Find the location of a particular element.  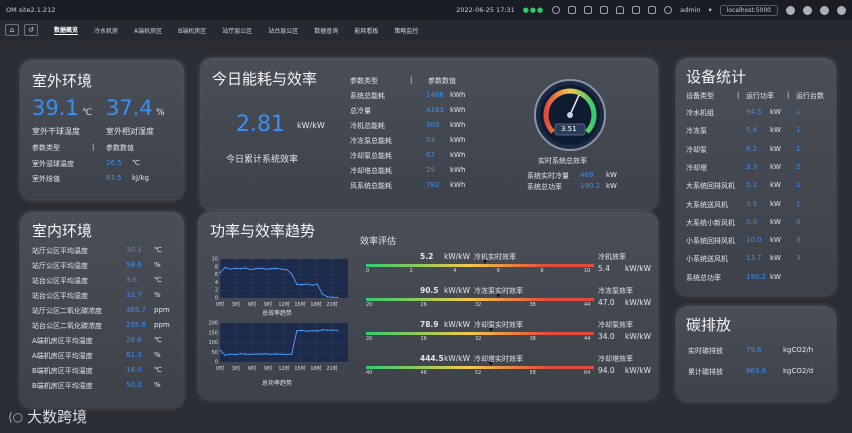

clock-icon is located at coordinates (556, 10).